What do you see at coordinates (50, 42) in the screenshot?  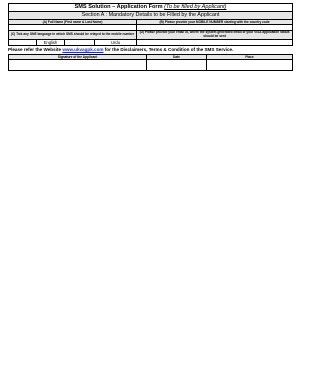 I see `english-option-label: English` at bounding box center [50, 42].